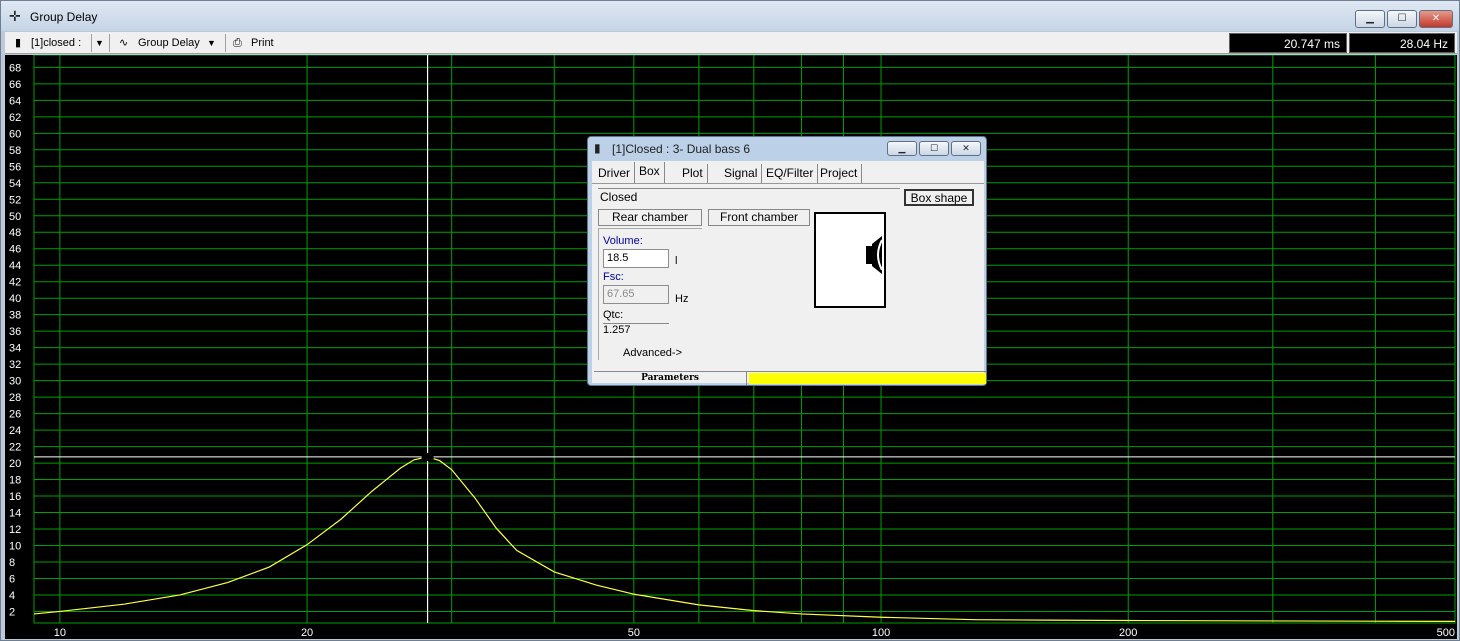 The image size is (1460, 641). What do you see at coordinates (15, 530) in the screenshot?
I see `y-tick-label: 12` at bounding box center [15, 530].